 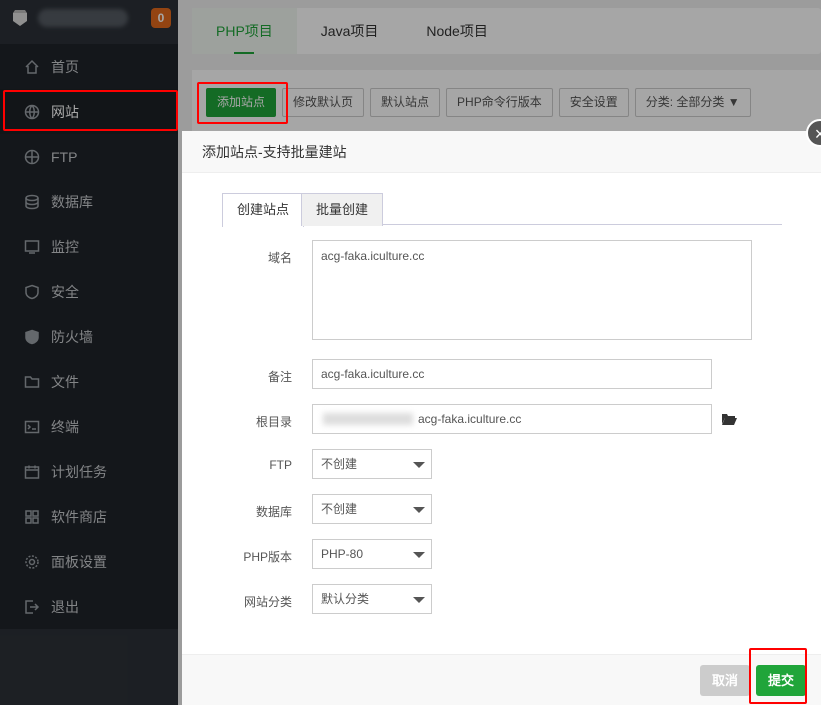 What do you see at coordinates (342, 209) in the screenshot?
I see `tab-batch-create: 批量创建` at bounding box center [342, 209].